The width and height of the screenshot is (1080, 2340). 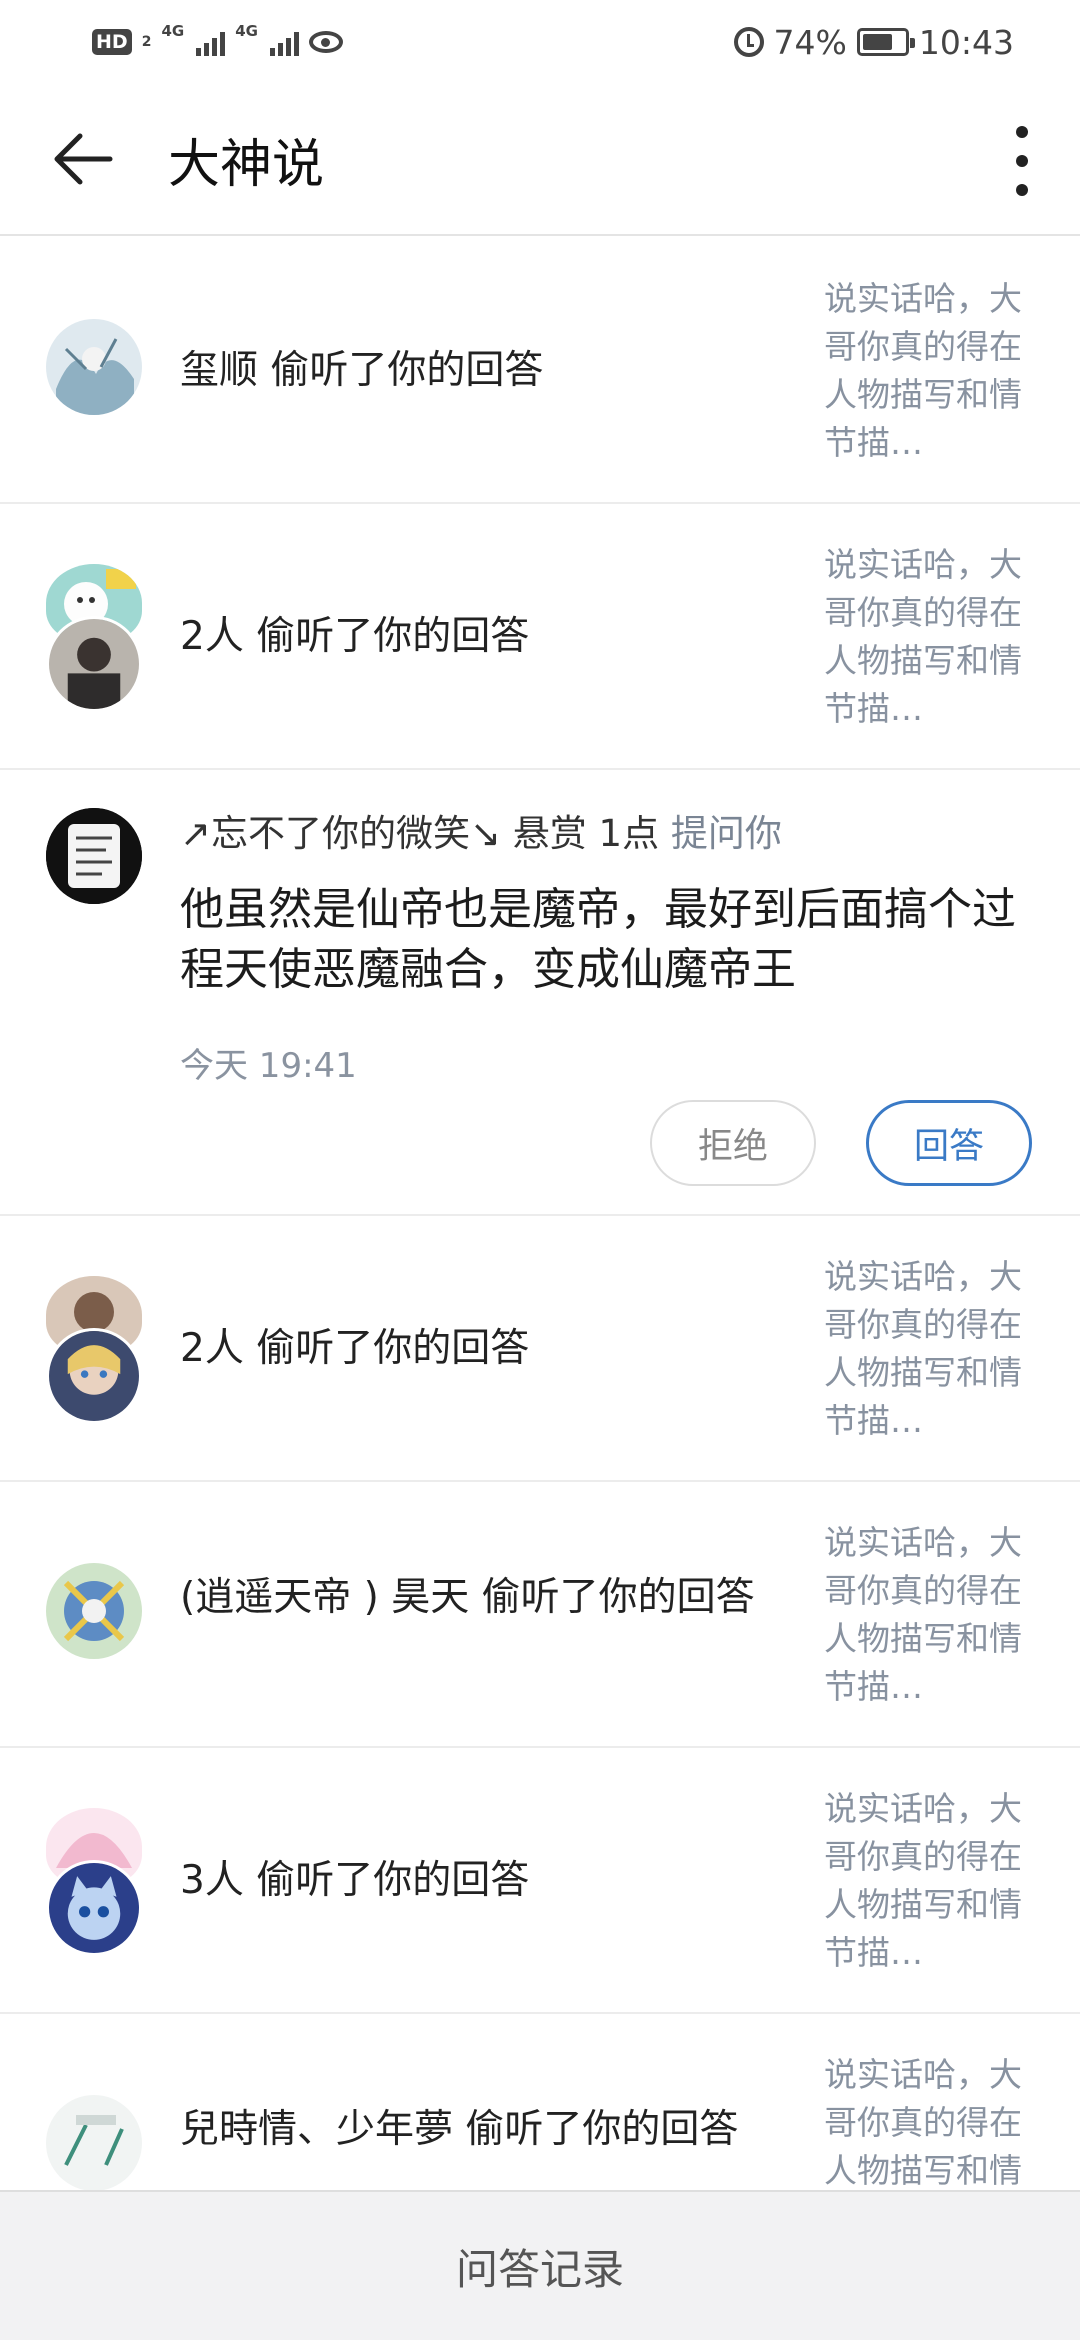 What do you see at coordinates (459, 2129) in the screenshot?
I see `row-text: 兒時情、少年夢 偷听了你的回答` at bounding box center [459, 2129].